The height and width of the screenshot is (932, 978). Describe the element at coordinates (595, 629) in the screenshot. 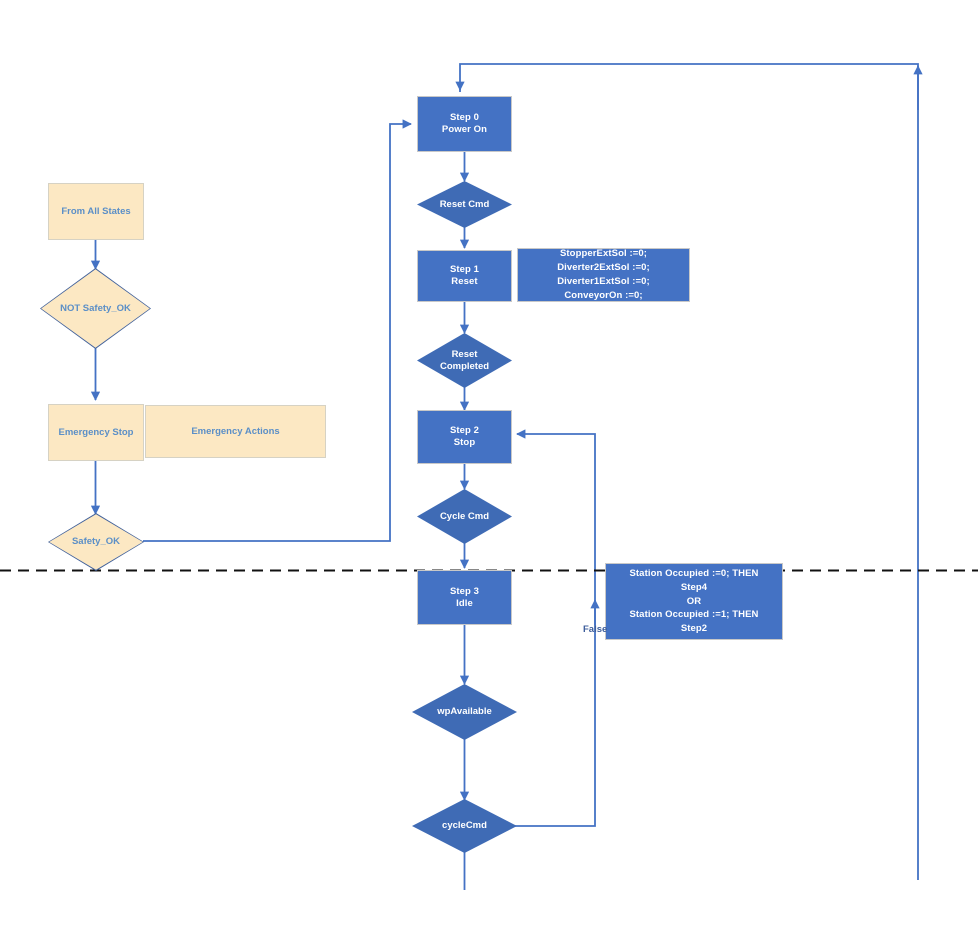

I see `edge-label-false: False` at that location.